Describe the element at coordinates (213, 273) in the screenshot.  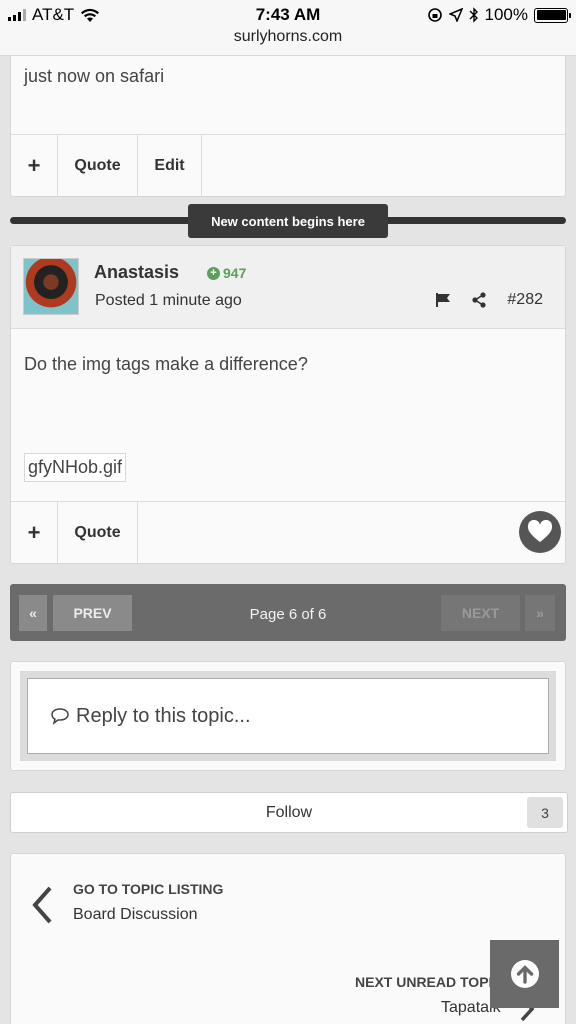
I see `plus-circle-icon: +` at that location.